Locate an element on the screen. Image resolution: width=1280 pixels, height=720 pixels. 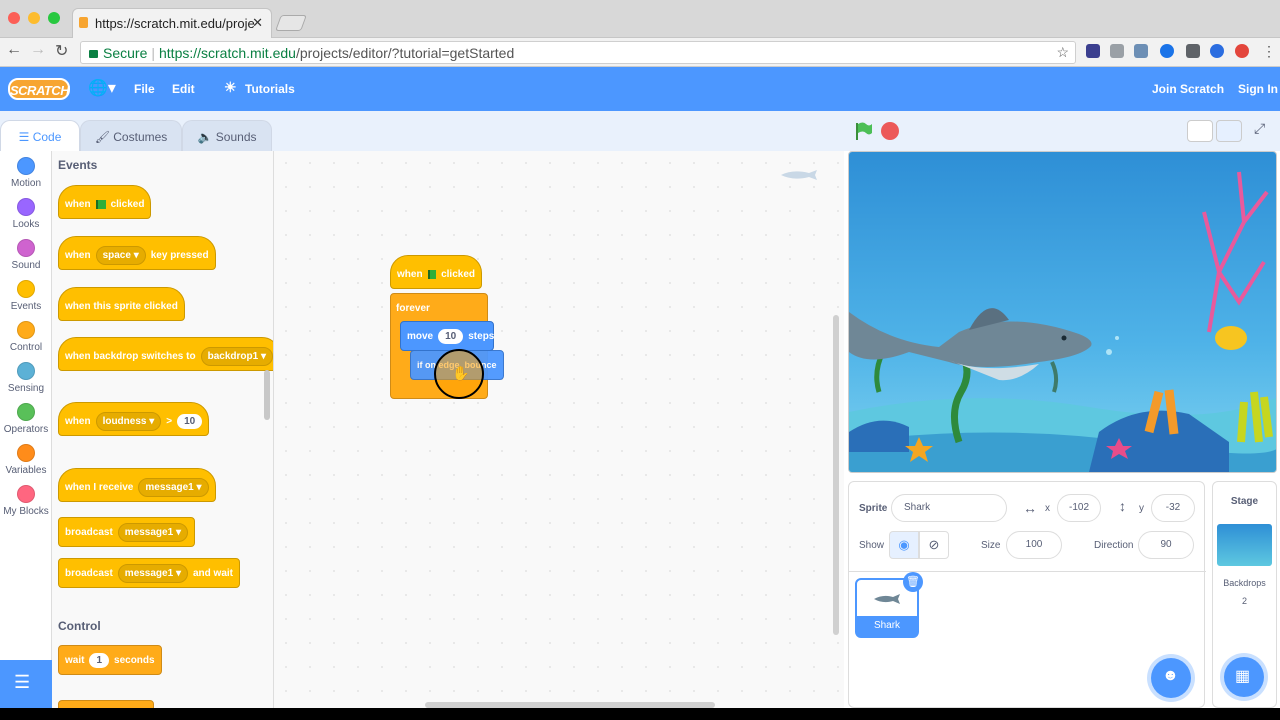
category-sensing: Sensing is located at coordinates (26, 378).